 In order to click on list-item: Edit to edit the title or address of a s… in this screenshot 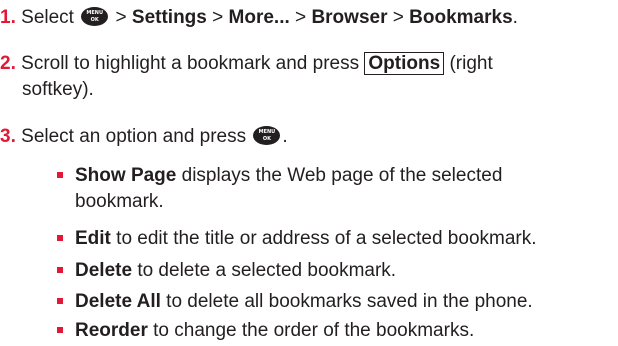, I will do `click(336, 239)`.